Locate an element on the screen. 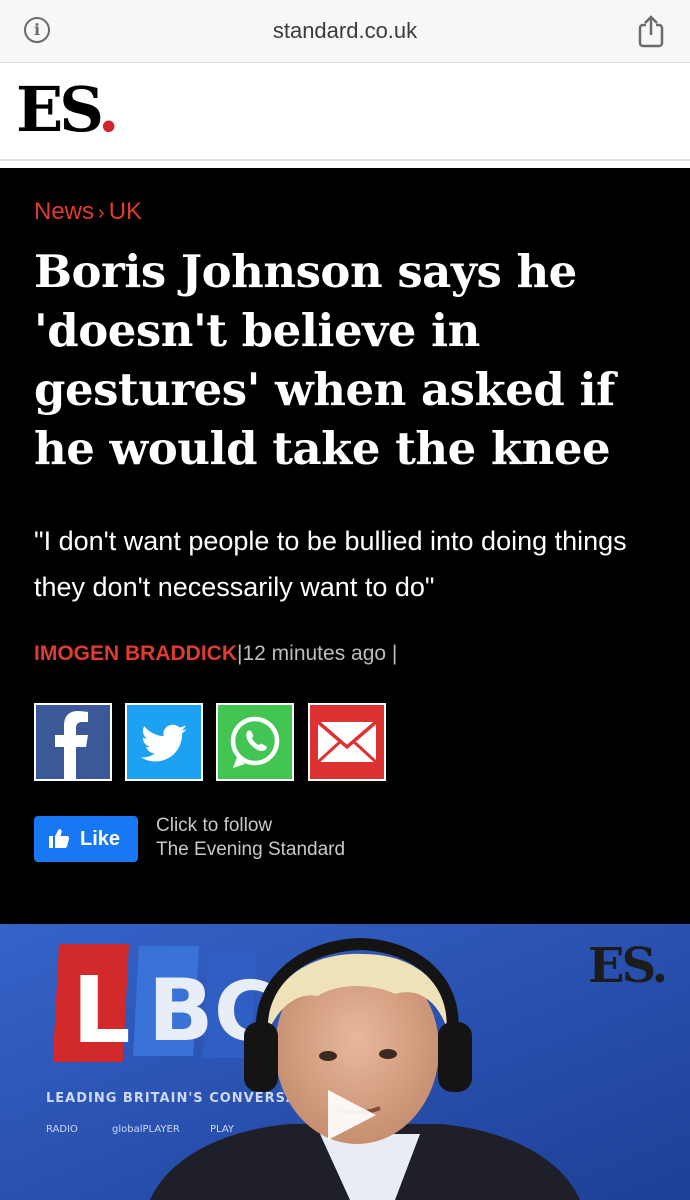 This screenshot has height=1200, width=690. es-logo: ES. is located at coordinates (68, 109).